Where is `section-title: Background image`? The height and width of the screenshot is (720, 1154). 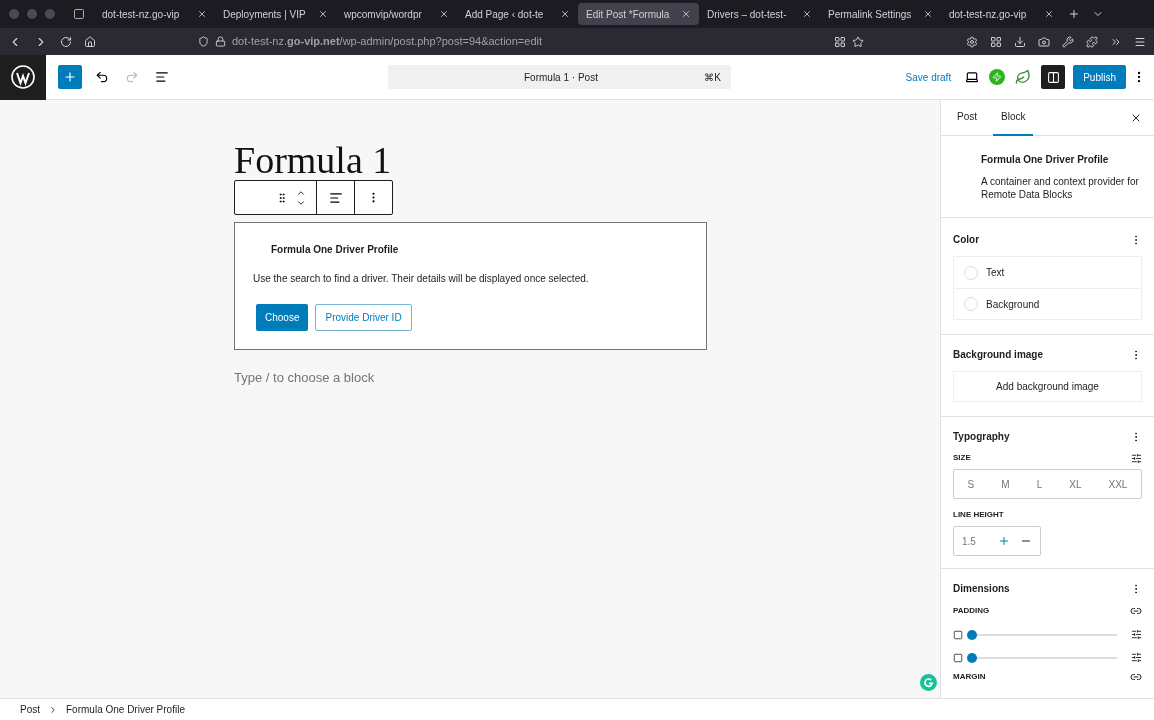
section-title: Background image is located at coordinates (999, 355).